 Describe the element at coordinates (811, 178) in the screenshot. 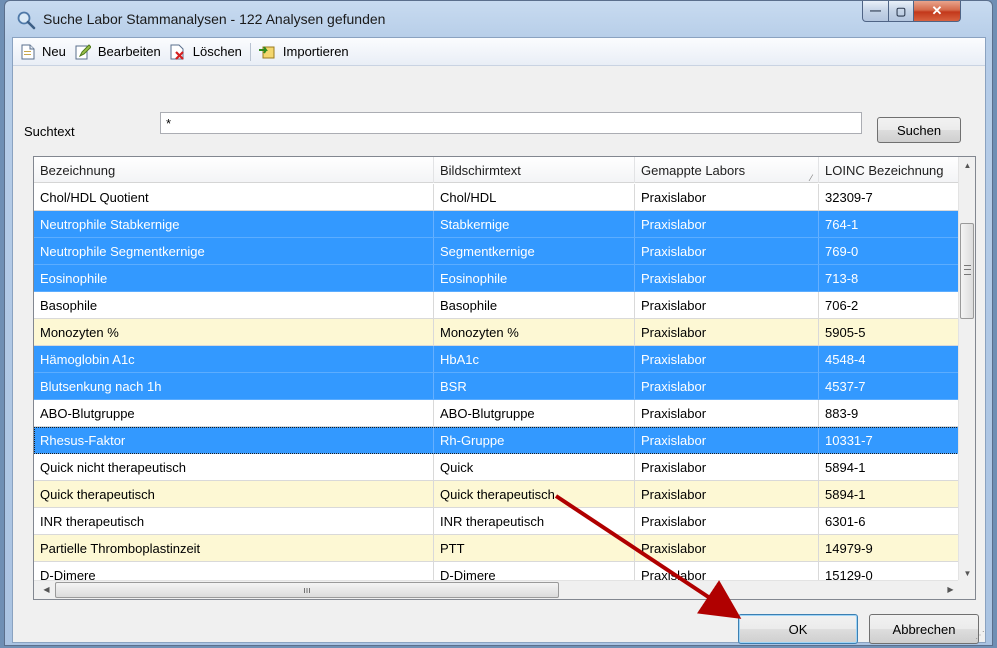

I see `sort-indicator-icon: ⁄` at that location.